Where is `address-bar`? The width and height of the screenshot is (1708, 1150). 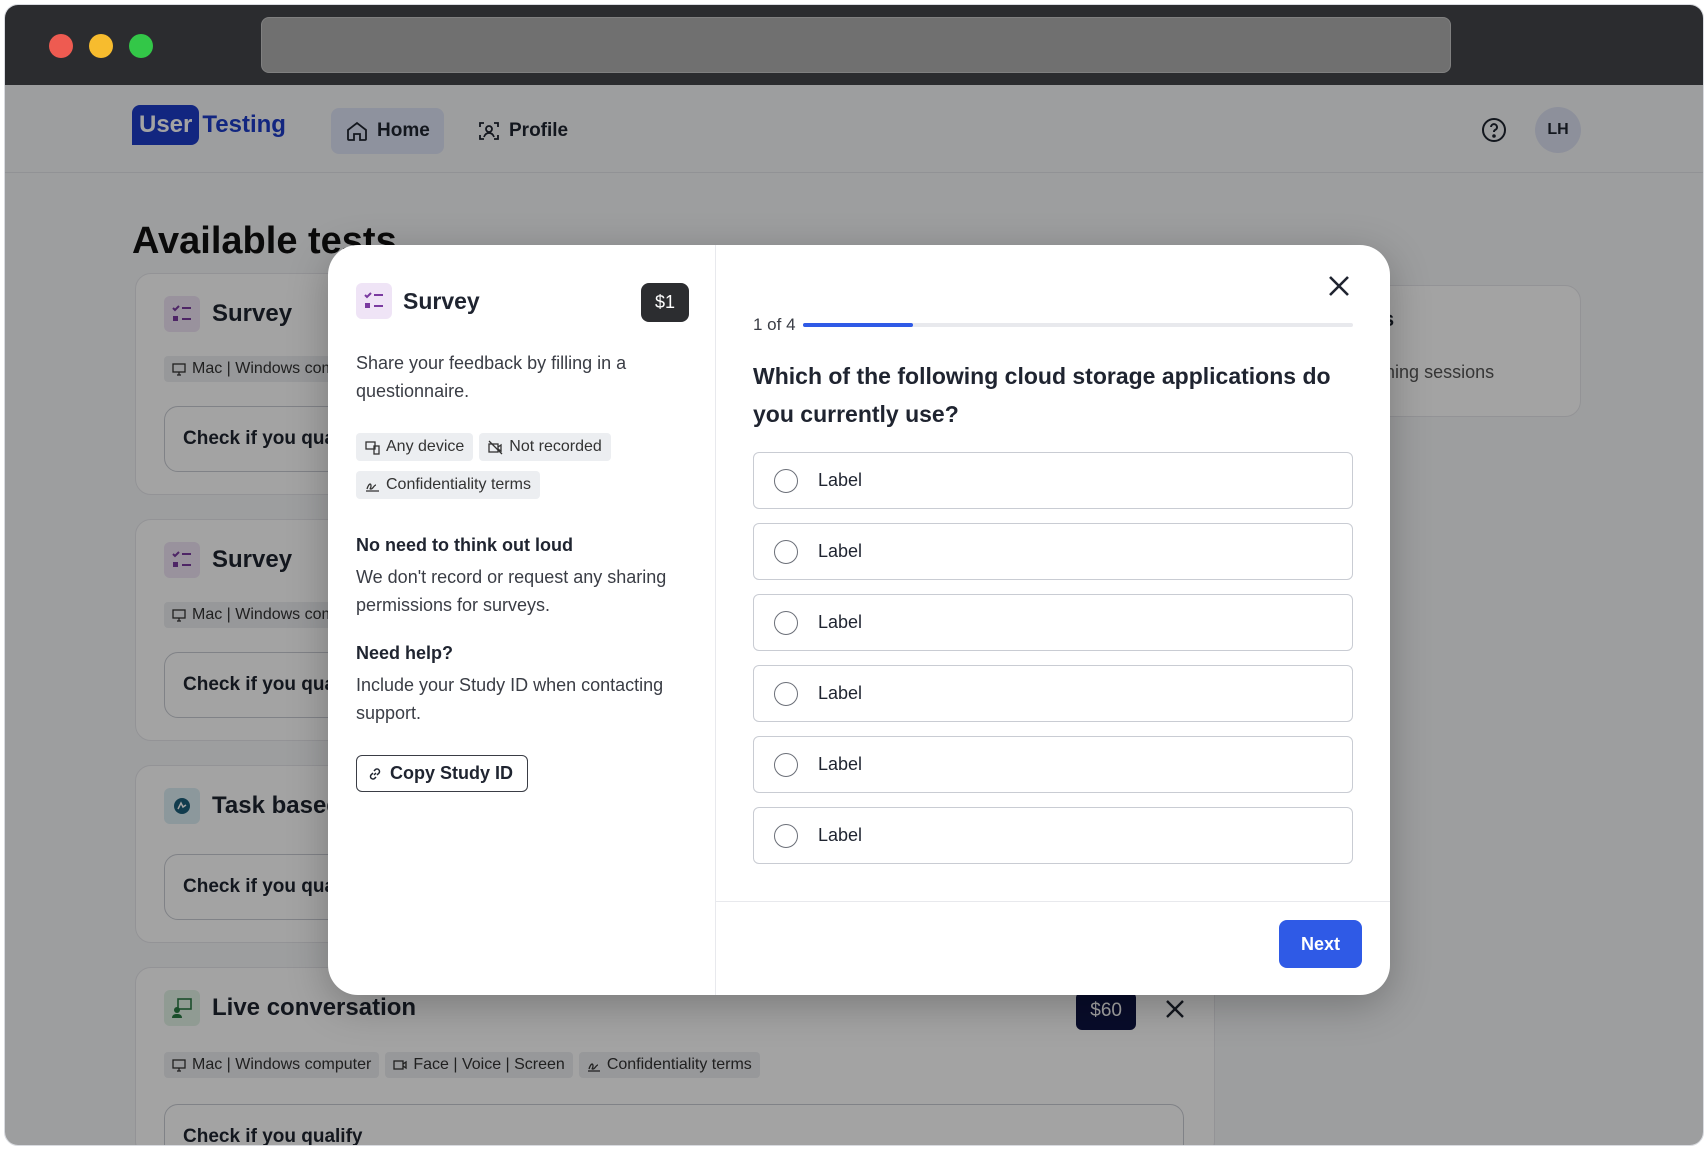 address-bar is located at coordinates (856, 45).